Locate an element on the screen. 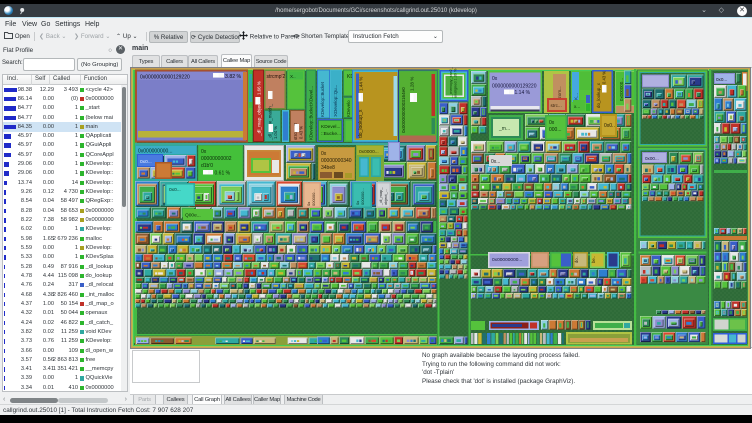  svg-text: 0000000000129220 is located at coordinates (514, 87).